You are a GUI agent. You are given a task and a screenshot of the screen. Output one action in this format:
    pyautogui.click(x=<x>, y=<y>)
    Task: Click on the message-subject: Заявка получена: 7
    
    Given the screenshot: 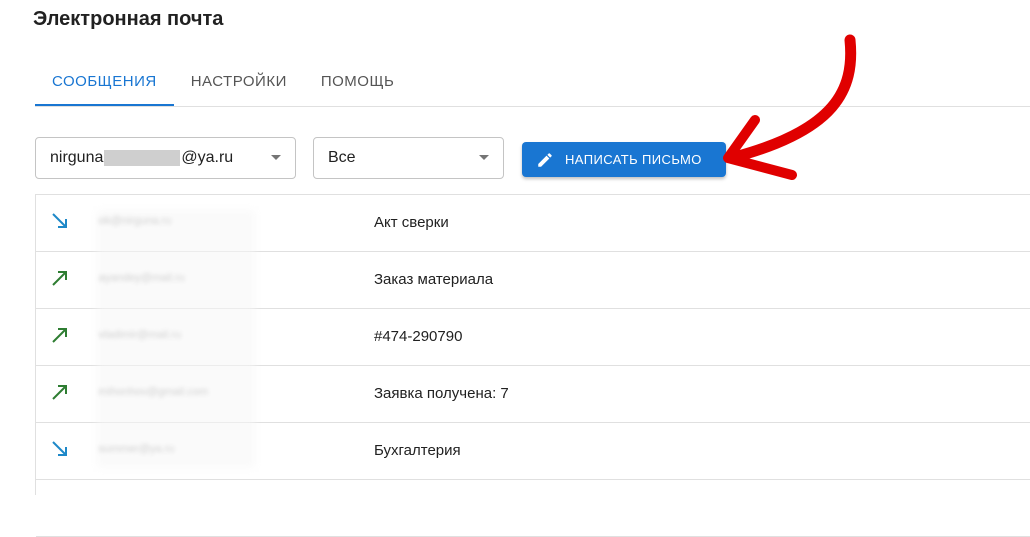 What is the action you would take?
    pyautogui.click(x=441, y=393)
    